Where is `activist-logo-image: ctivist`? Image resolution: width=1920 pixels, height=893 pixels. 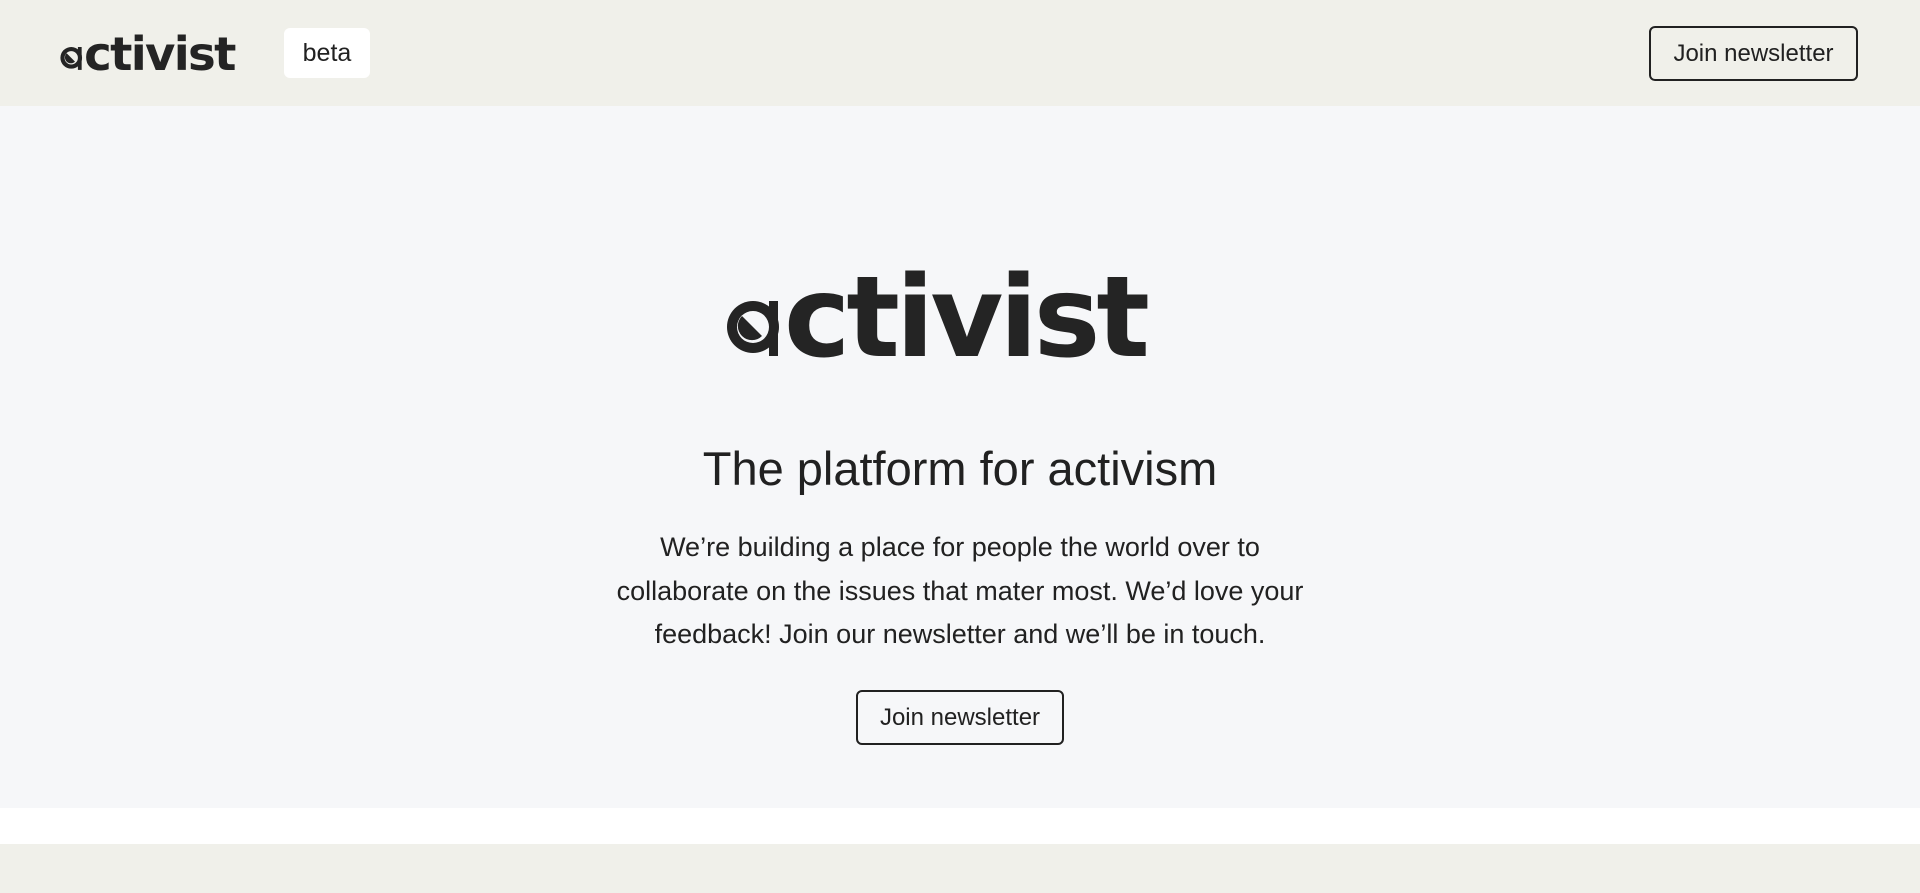 activist-logo-image: ctivist is located at coordinates (149, 54).